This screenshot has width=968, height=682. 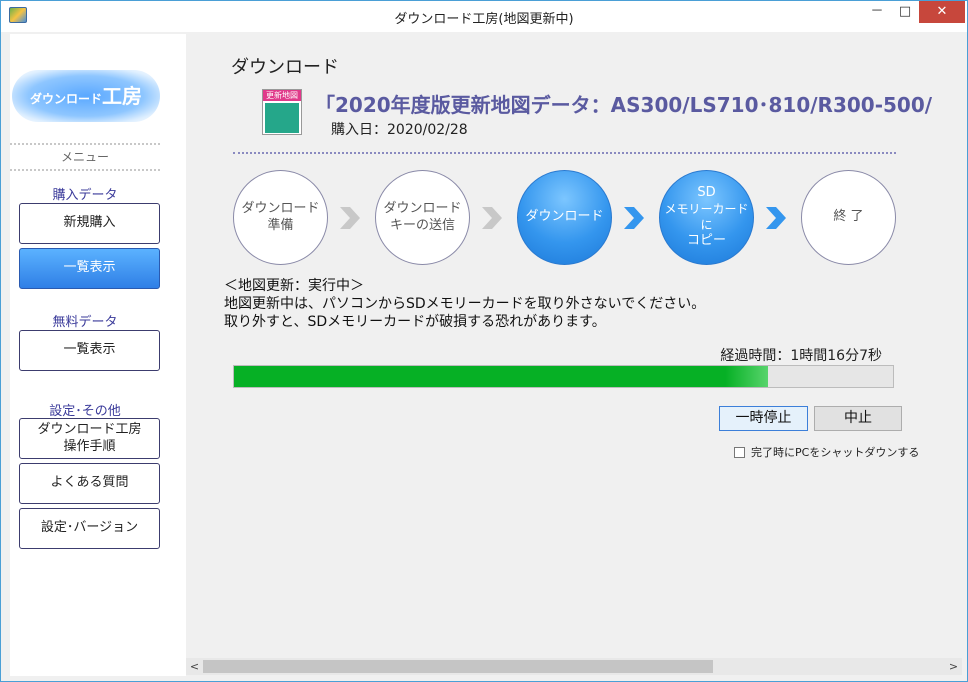 I want to click on section-label-free: 無料データ, so click(x=85, y=322).